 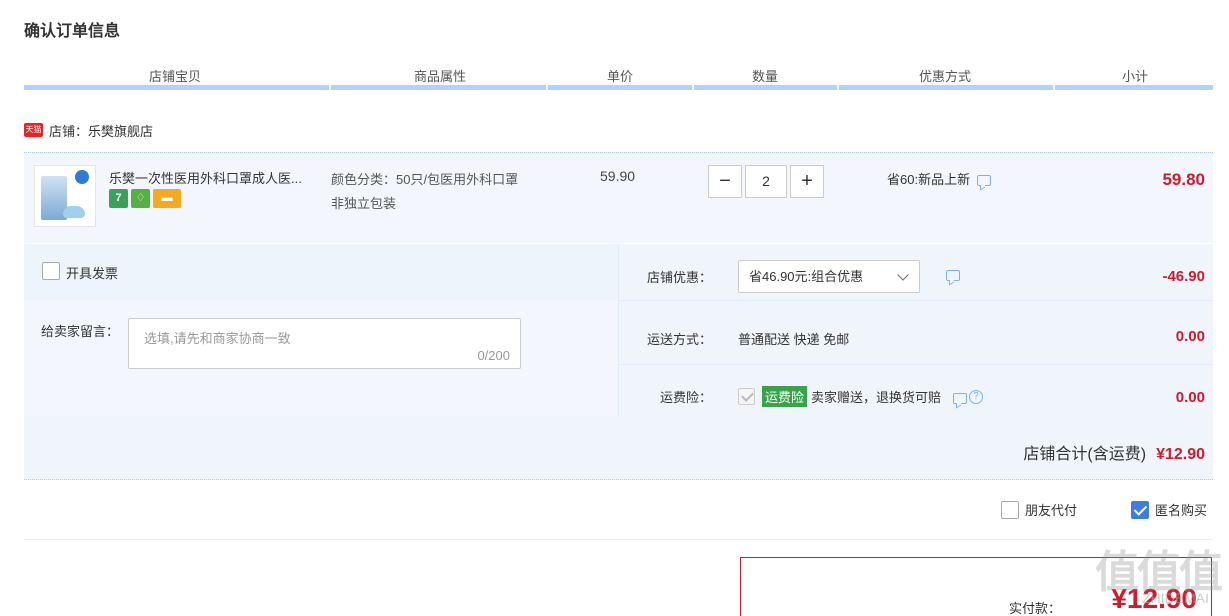 I want to click on column-header-unit-price: 单价, so click(x=619, y=76).